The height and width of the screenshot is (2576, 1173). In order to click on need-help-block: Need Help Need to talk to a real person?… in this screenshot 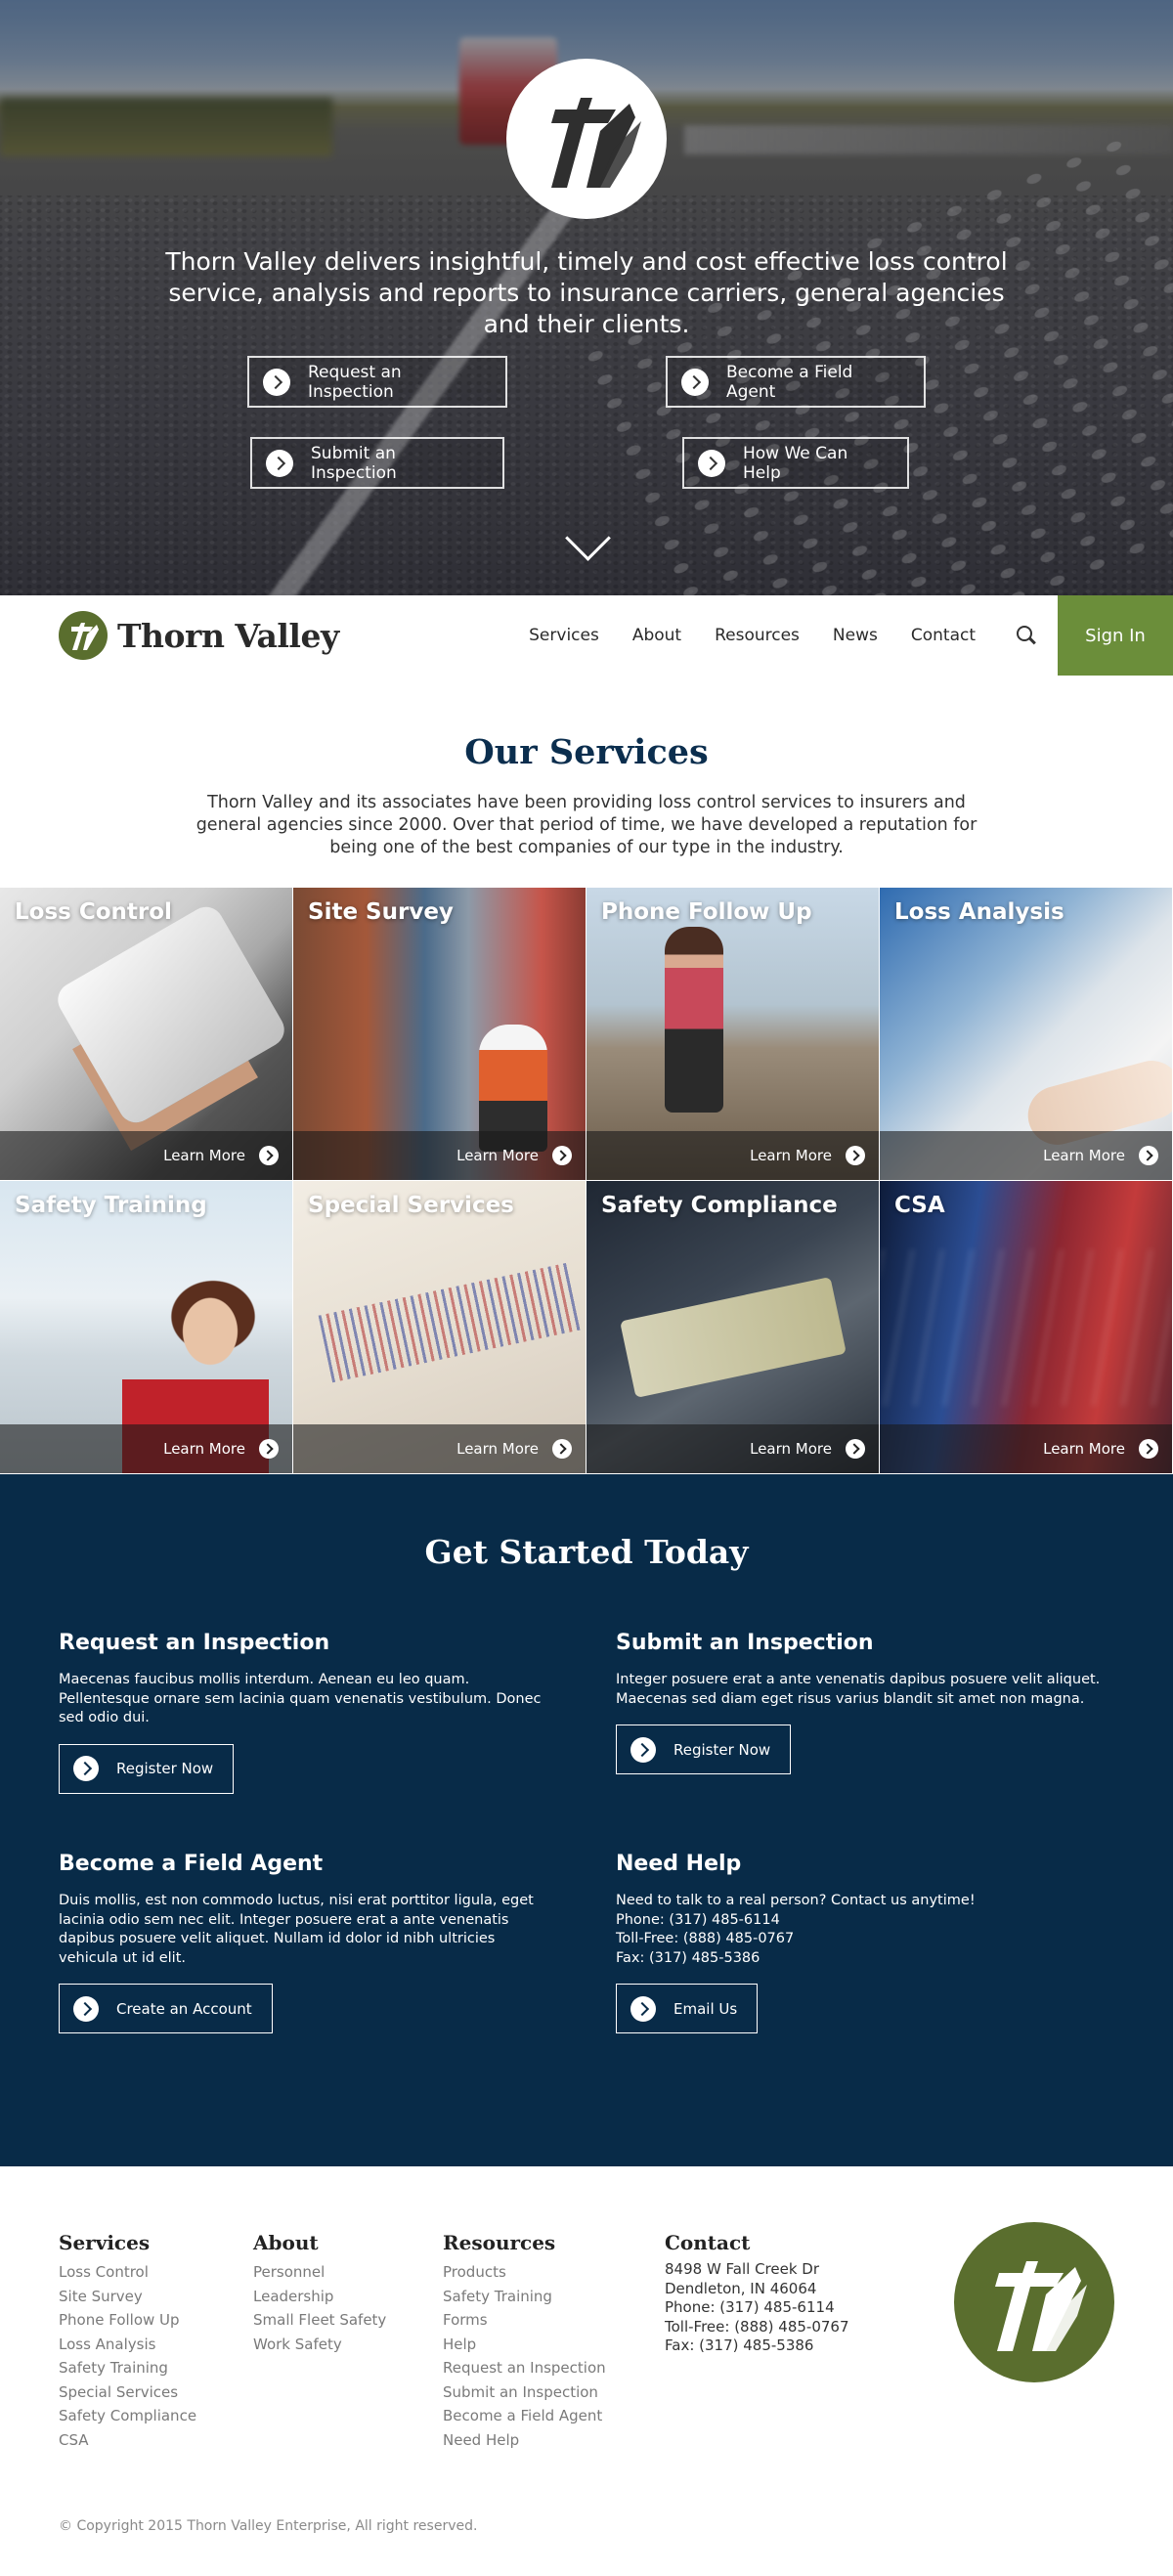, I will do `click(870, 1942)`.